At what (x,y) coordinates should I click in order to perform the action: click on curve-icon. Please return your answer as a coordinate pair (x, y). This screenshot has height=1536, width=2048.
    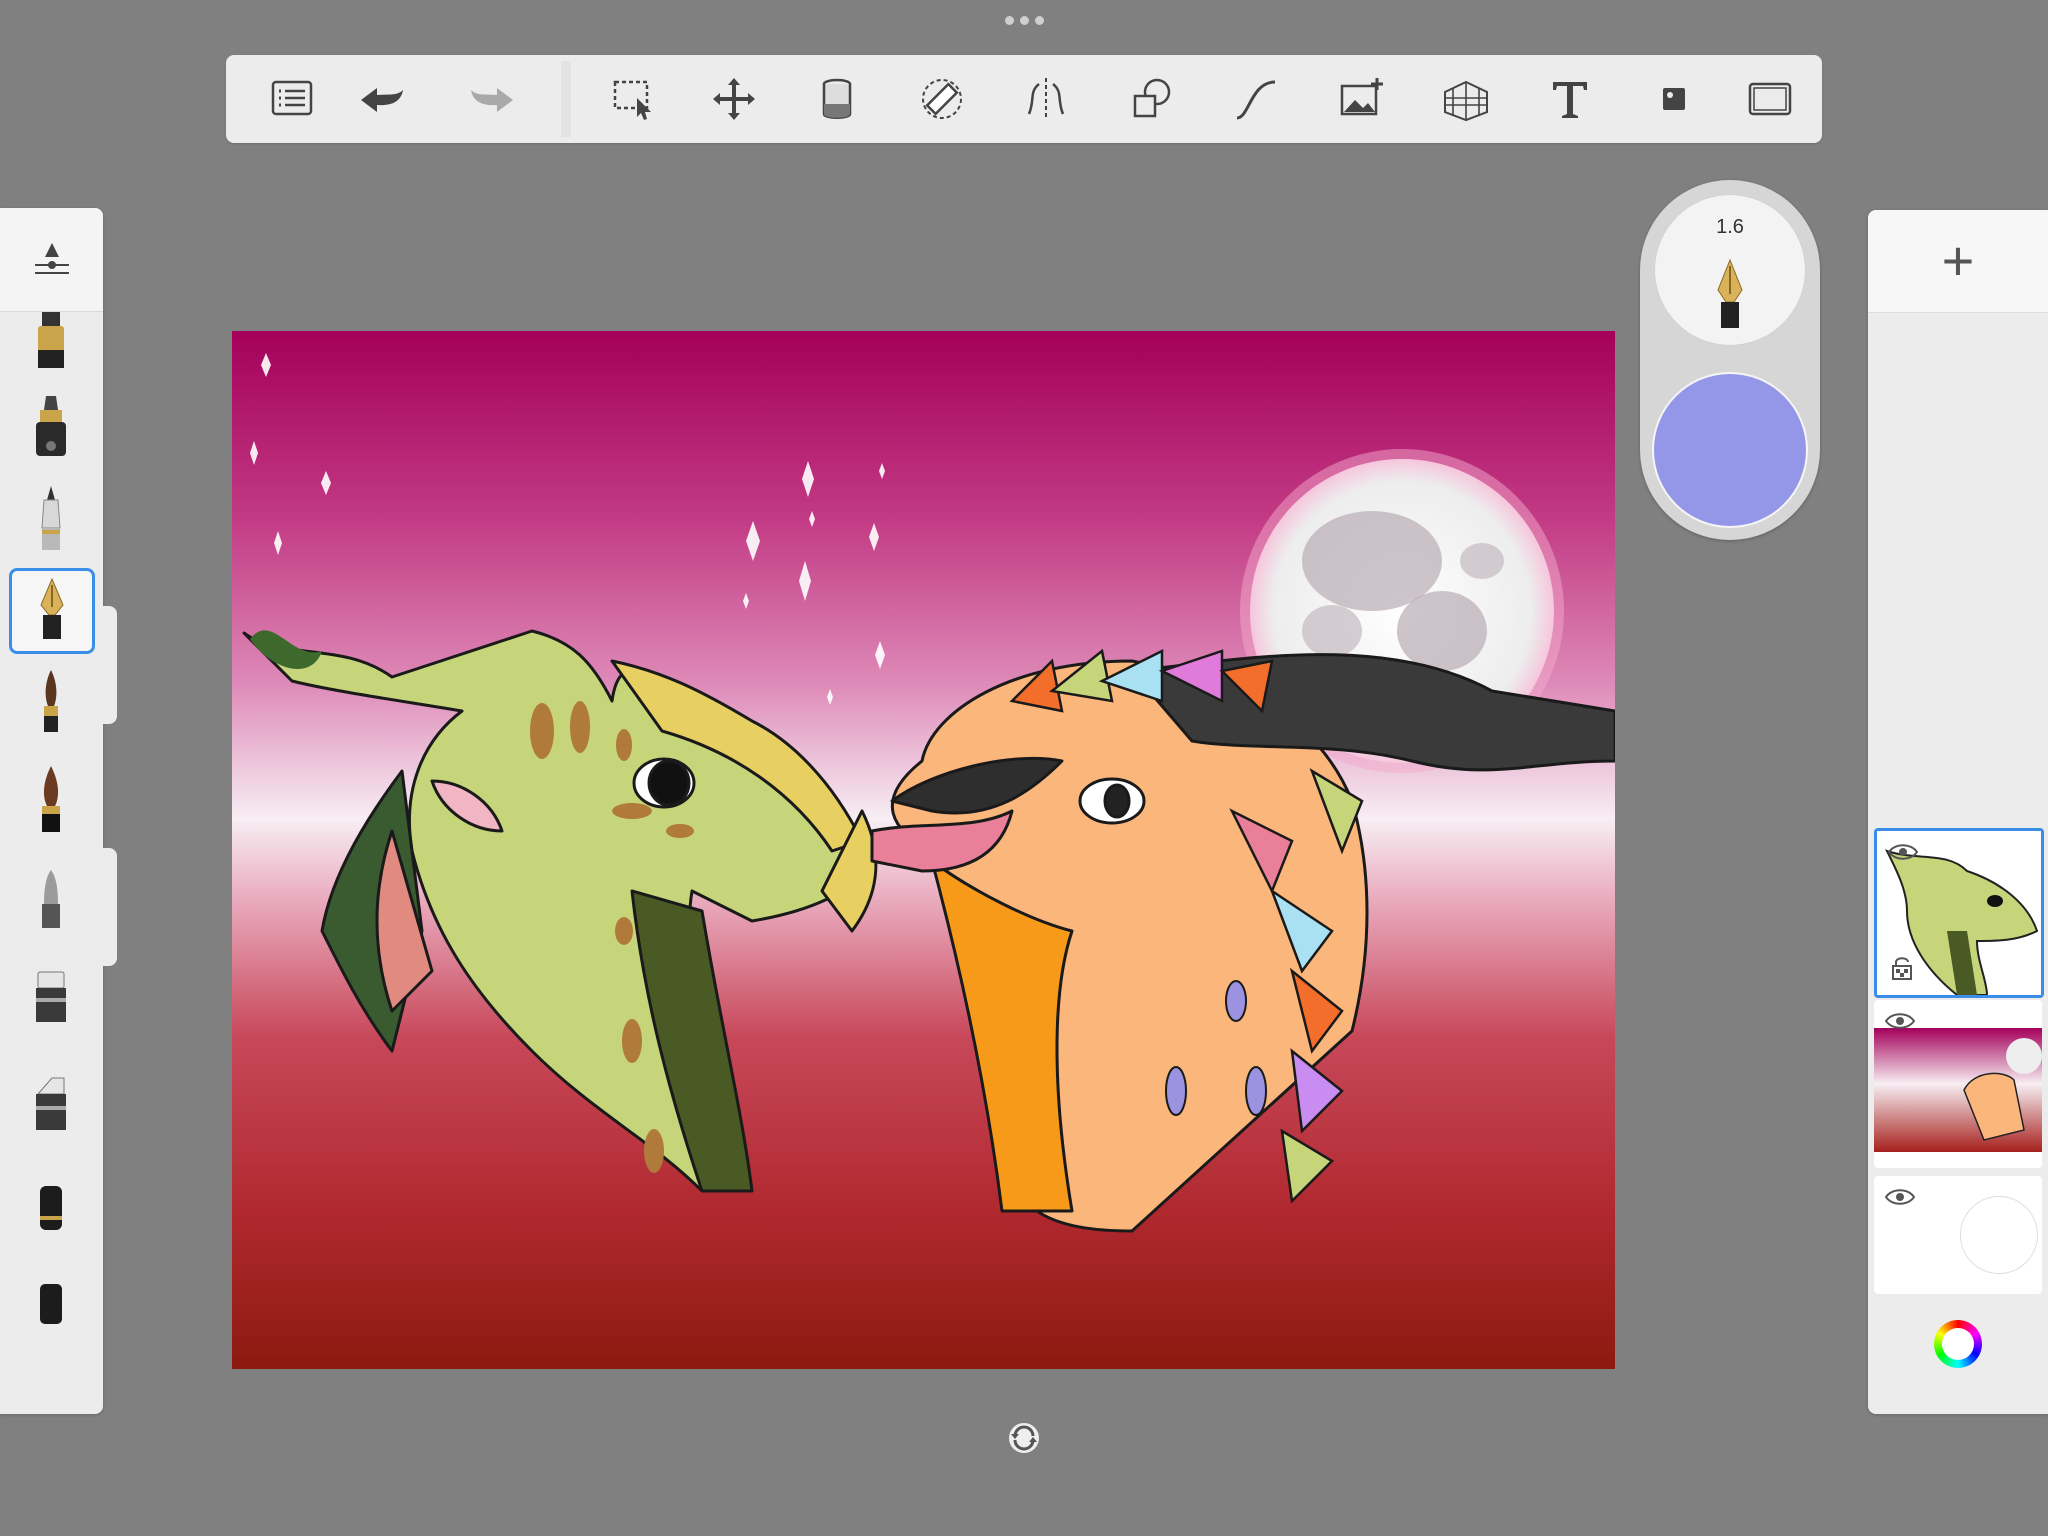
    Looking at the image, I should click on (1256, 99).